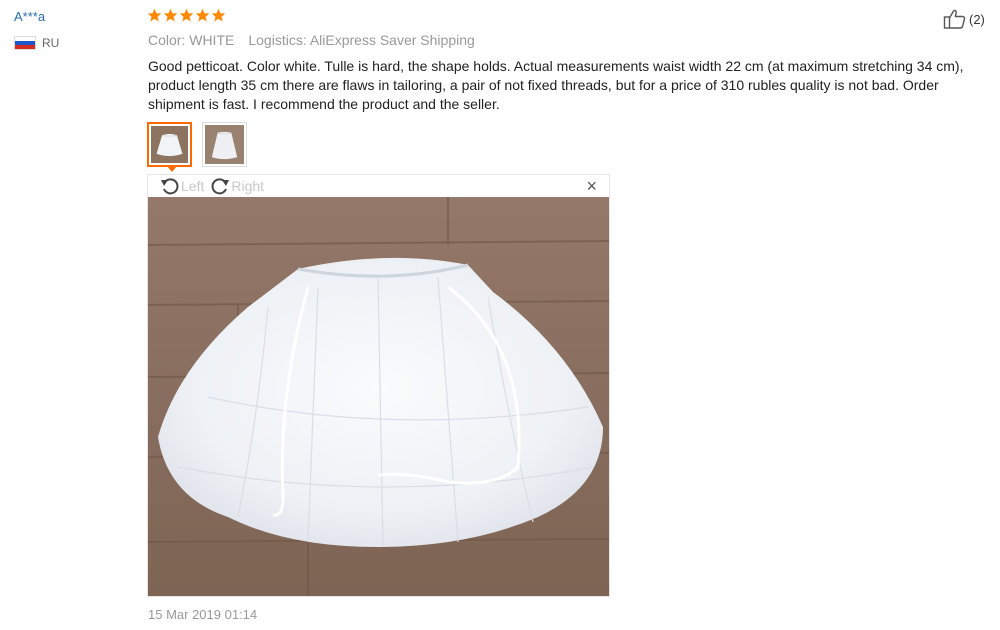  Describe the element at coordinates (193, 186) in the screenshot. I see `rotate-left-label: Left` at that location.